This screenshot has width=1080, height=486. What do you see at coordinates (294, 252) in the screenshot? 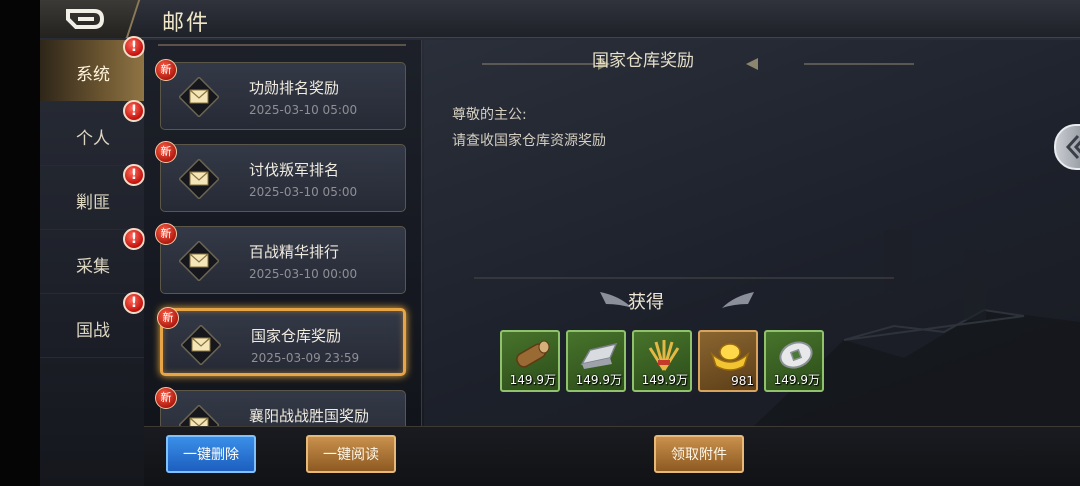
I see `mail-subject: 百战精华排行` at bounding box center [294, 252].